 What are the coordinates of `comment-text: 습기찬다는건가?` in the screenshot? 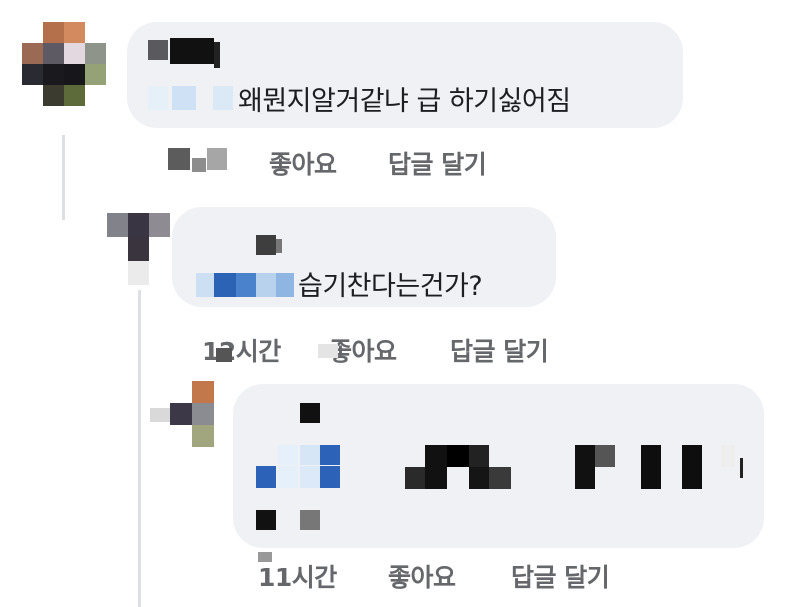 It's located at (390, 286).